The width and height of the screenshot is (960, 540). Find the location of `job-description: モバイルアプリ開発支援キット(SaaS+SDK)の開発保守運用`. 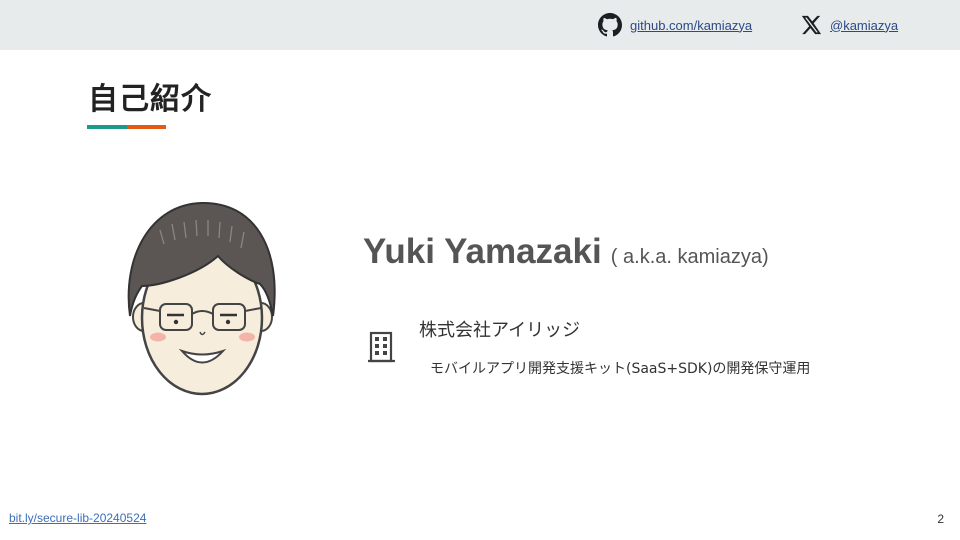

job-description: モバイルアプリ開発支援キット(SaaS+SDK)の開発保守運用 is located at coordinates (620, 369).